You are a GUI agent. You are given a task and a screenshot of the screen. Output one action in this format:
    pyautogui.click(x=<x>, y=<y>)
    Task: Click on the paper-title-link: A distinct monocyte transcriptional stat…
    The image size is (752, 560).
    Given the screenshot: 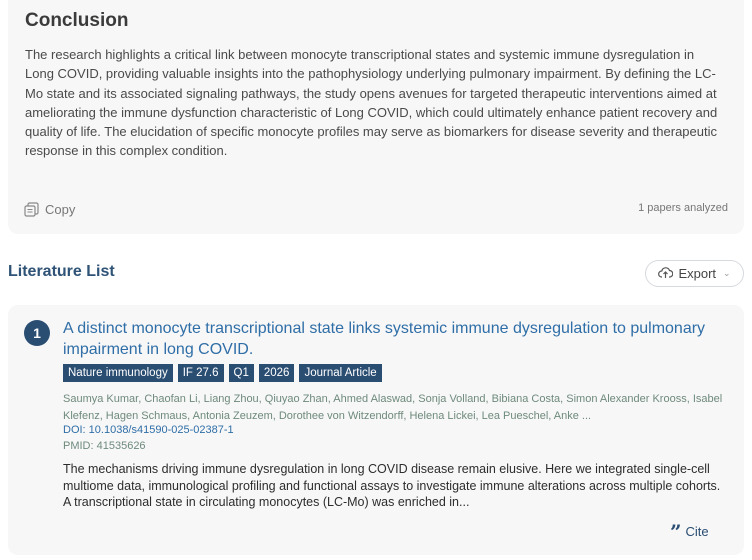 What is the action you would take?
    pyautogui.click(x=393, y=339)
    